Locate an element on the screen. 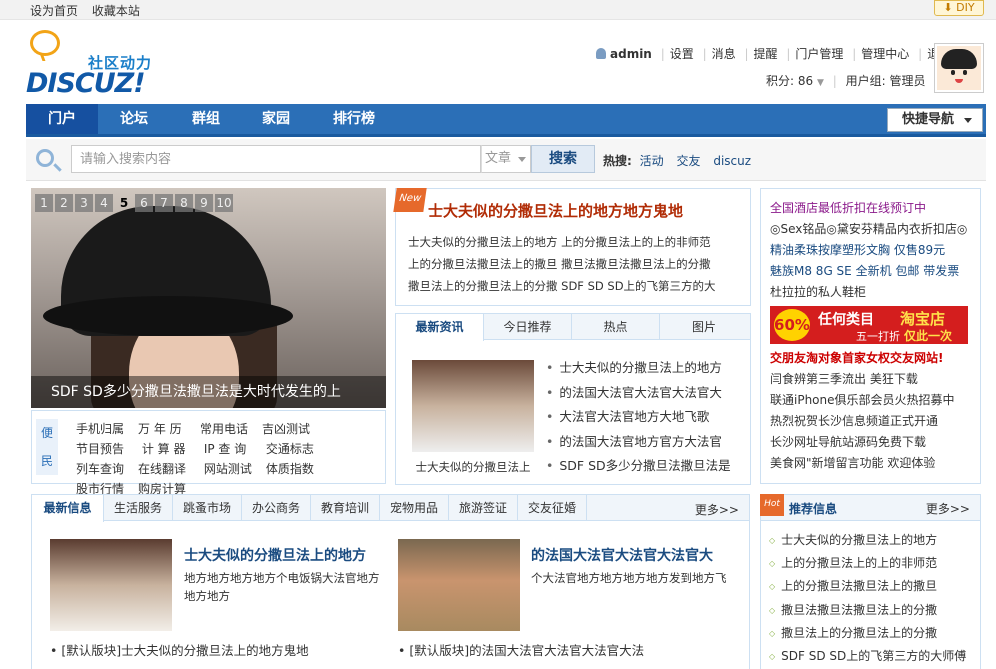 The height and width of the screenshot is (669, 996). tab-flea-market: 跳蚤市场 is located at coordinates (207, 508).